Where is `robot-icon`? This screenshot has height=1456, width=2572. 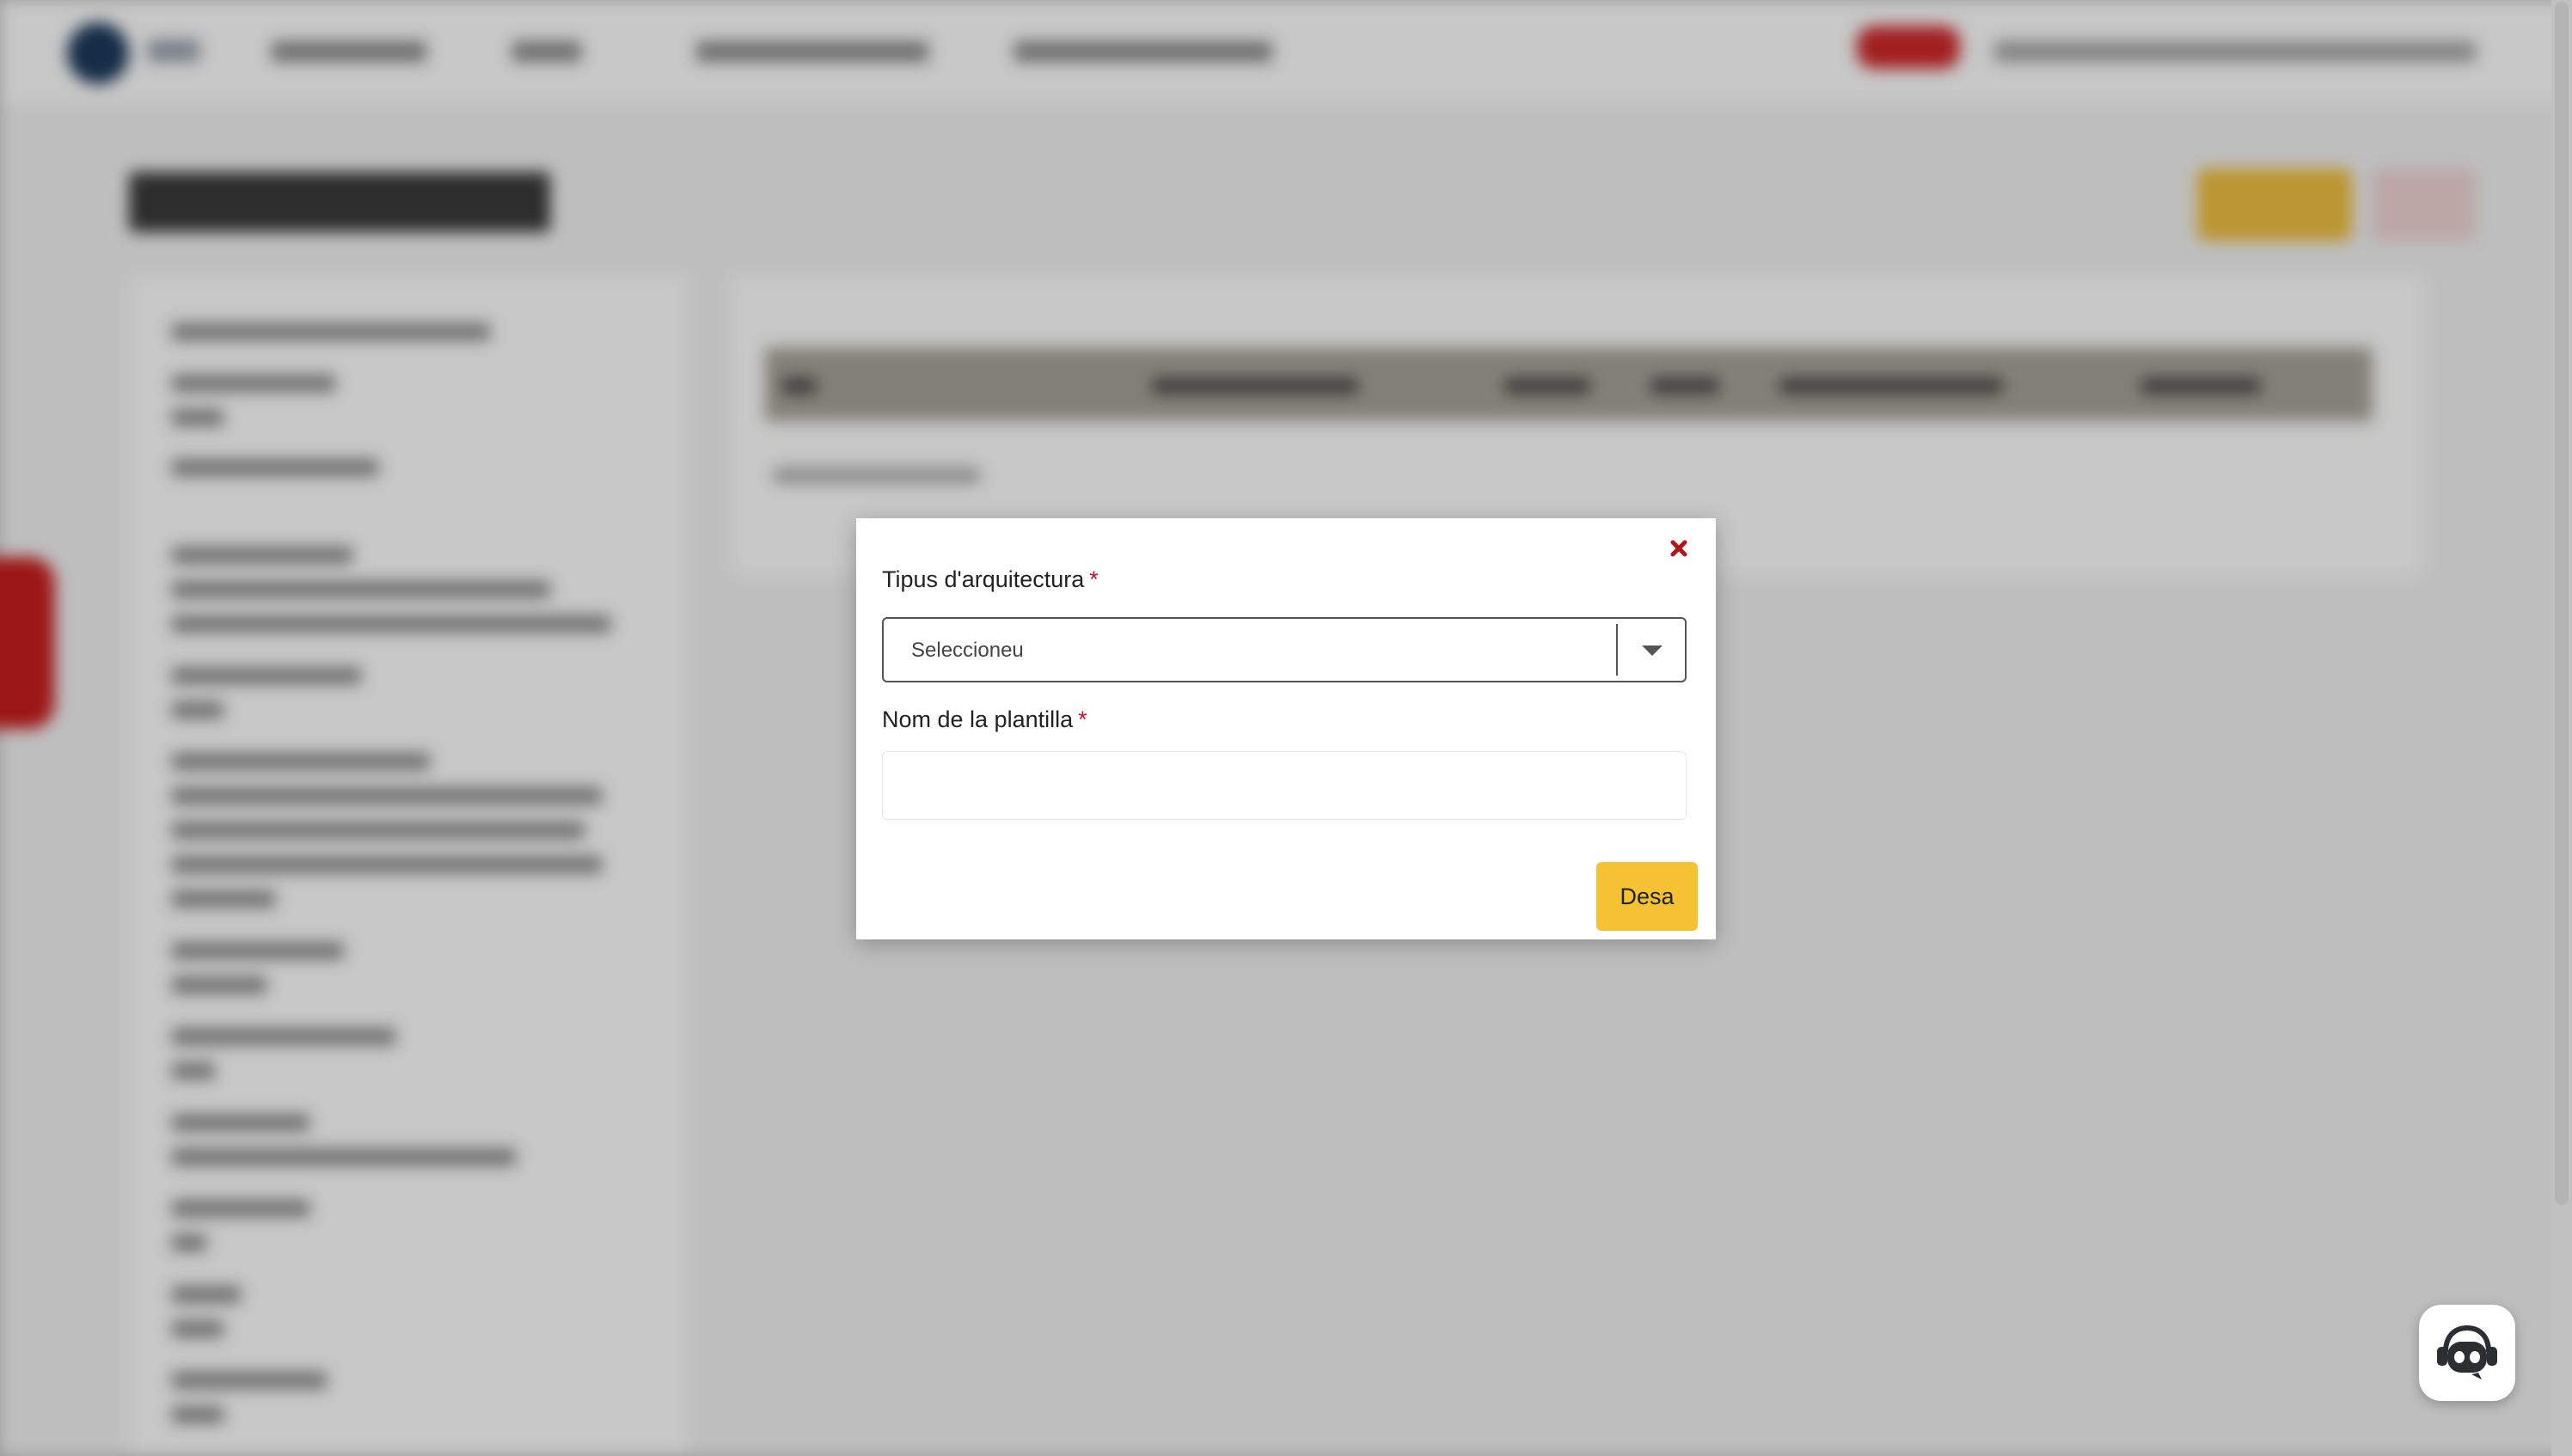 robot-icon is located at coordinates (2467, 1352).